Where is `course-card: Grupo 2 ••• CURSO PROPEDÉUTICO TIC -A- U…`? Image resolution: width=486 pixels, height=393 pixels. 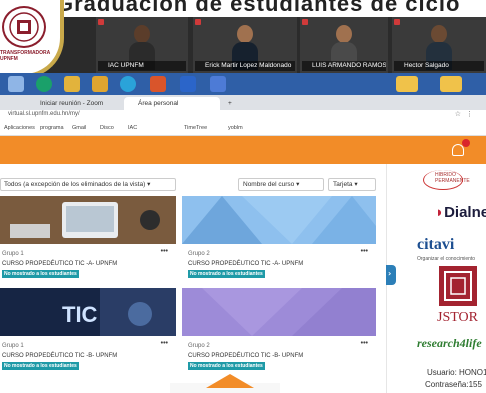 course-card: Grupo 2 ••• CURSO PROPEDÉUTICO TIC -A- U… is located at coordinates (279, 243).